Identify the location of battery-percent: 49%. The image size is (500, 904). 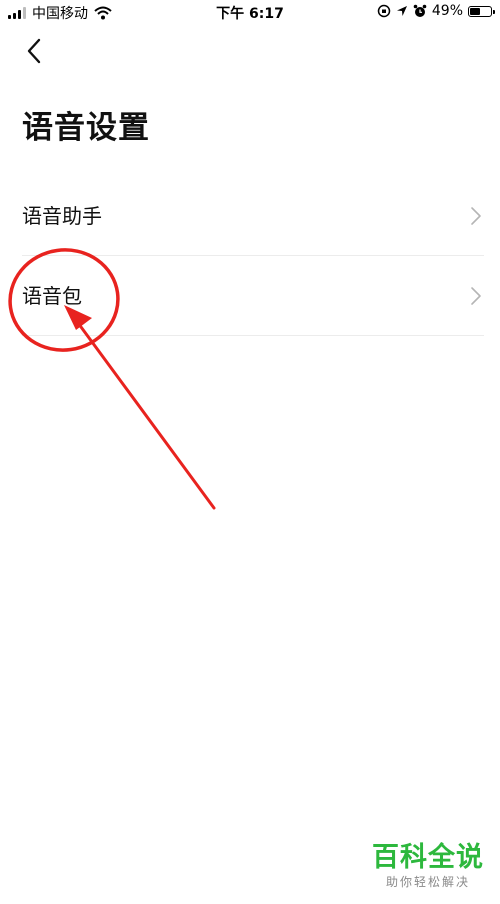
(447, 11).